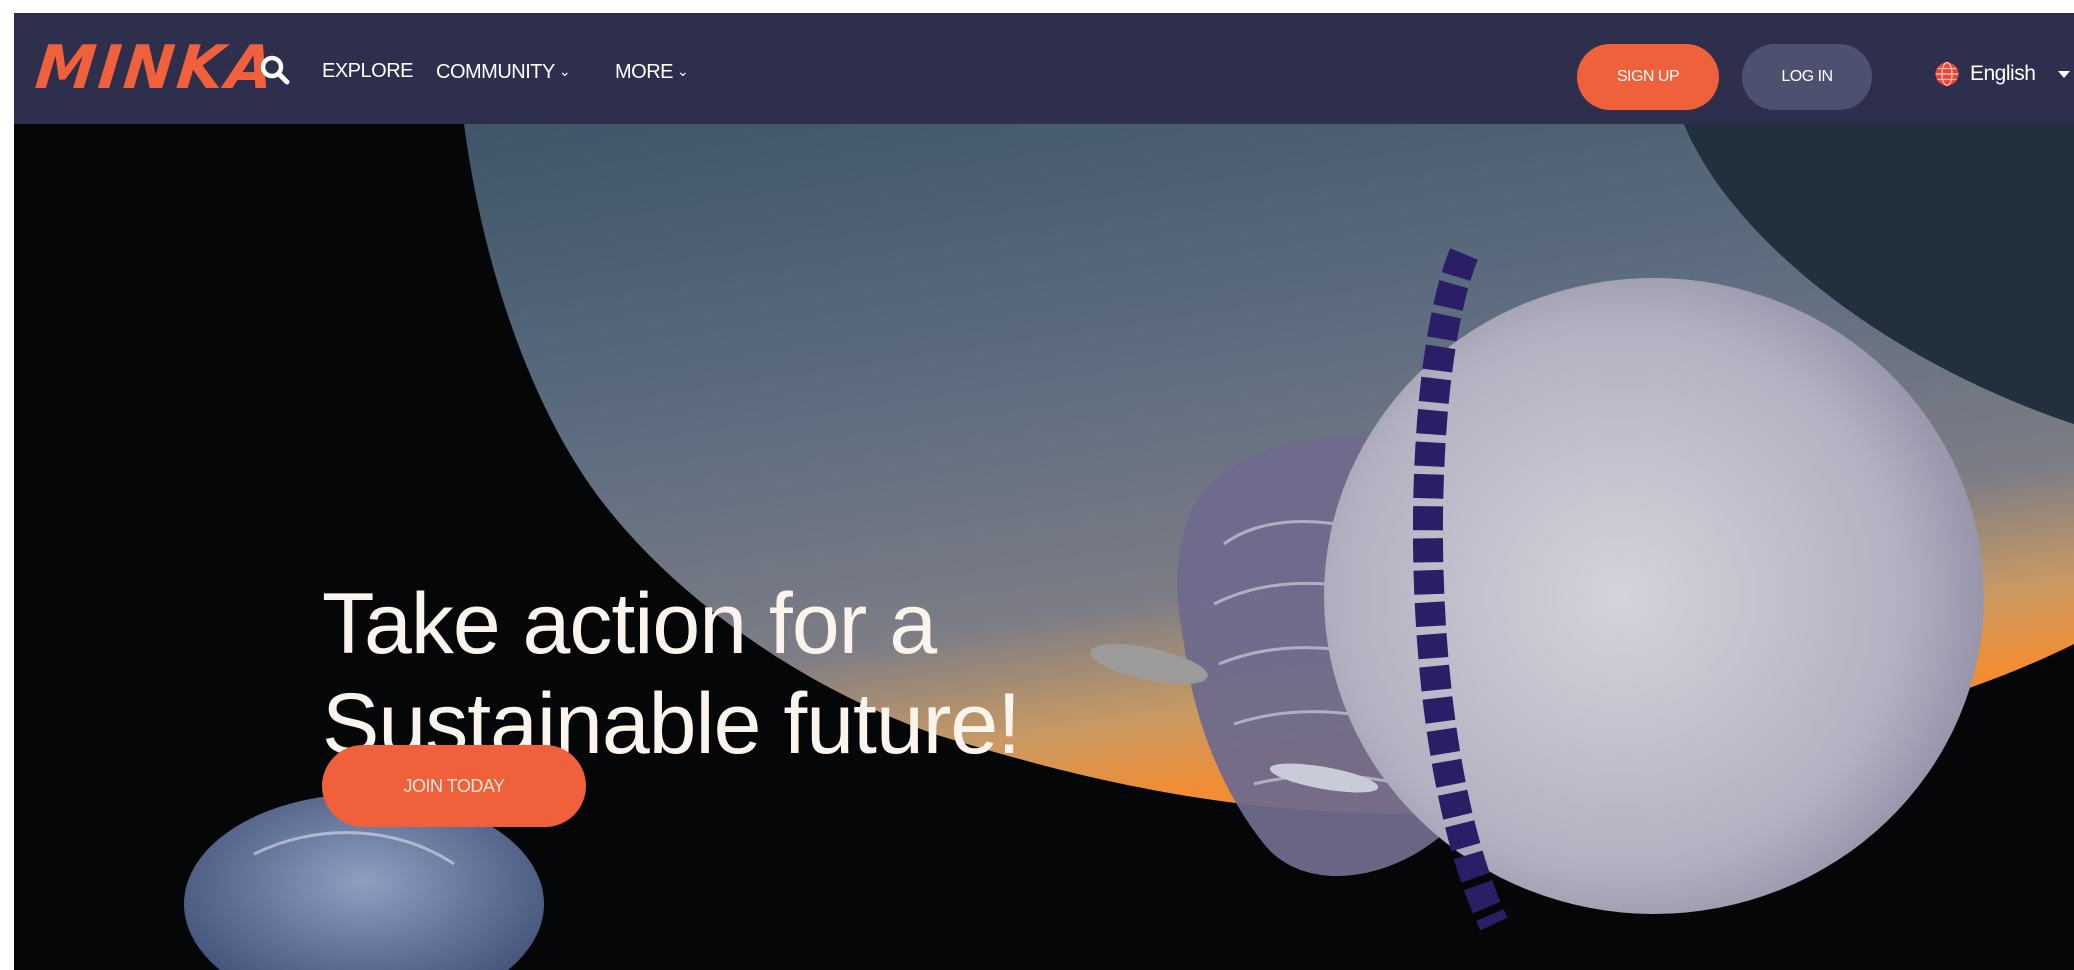  I want to click on nav-more: MORE ⌄, so click(652, 71).